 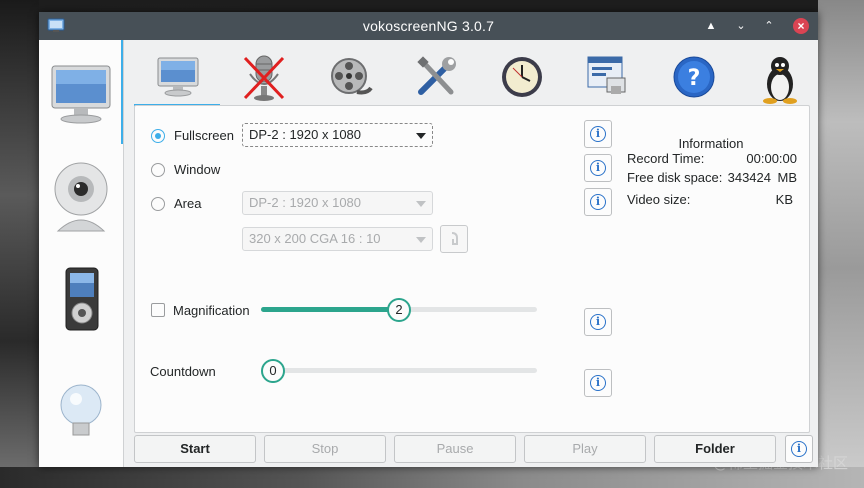 I want to click on help-icon: ?, so click(x=694, y=77).